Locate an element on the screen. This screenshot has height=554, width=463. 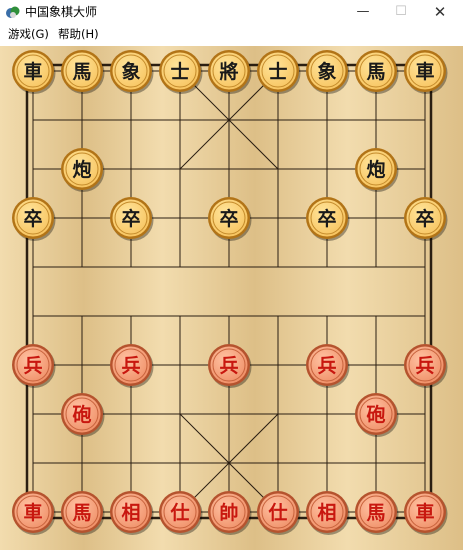
piece-label: 將 is located at coordinates (228, 71).